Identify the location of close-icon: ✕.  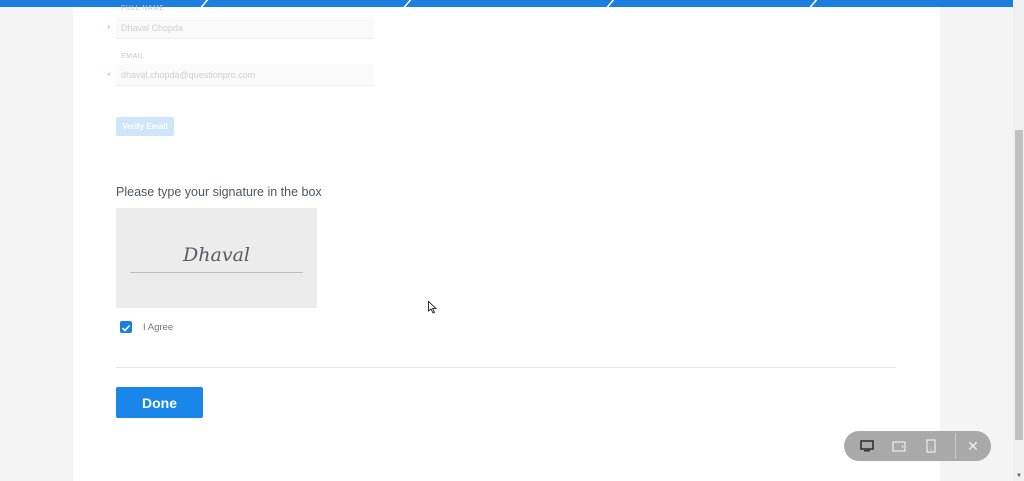
(973, 445).